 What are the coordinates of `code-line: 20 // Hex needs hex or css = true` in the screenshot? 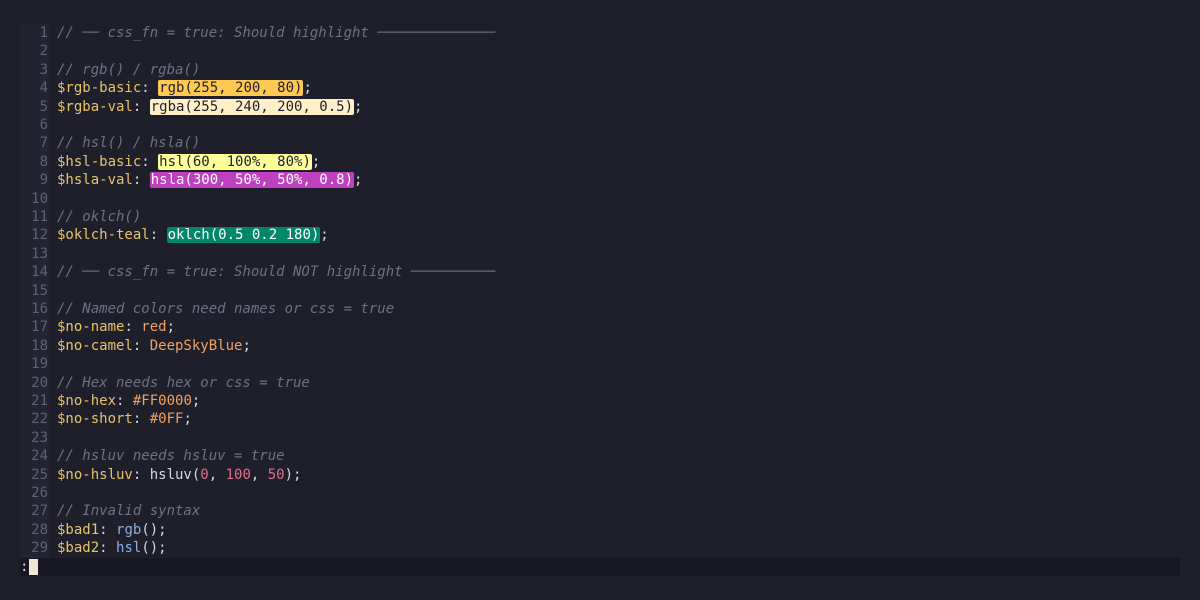 It's located at (600, 383).